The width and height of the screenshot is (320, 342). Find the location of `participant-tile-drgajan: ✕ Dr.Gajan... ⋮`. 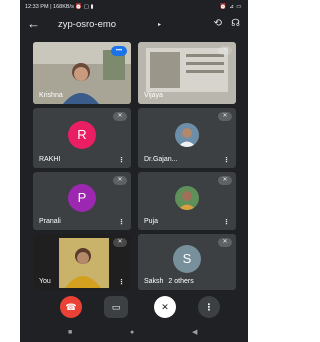

participant-tile-drgajan: ✕ Dr.Gajan... ⋮ is located at coordinates (187, 138).